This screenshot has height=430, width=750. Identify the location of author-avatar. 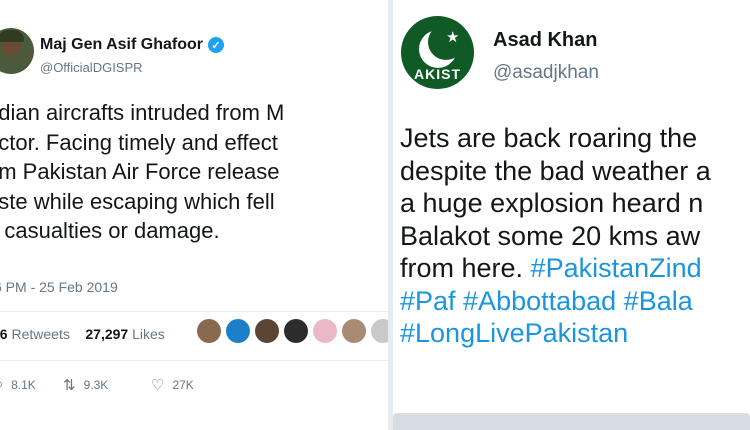
(17, 51).